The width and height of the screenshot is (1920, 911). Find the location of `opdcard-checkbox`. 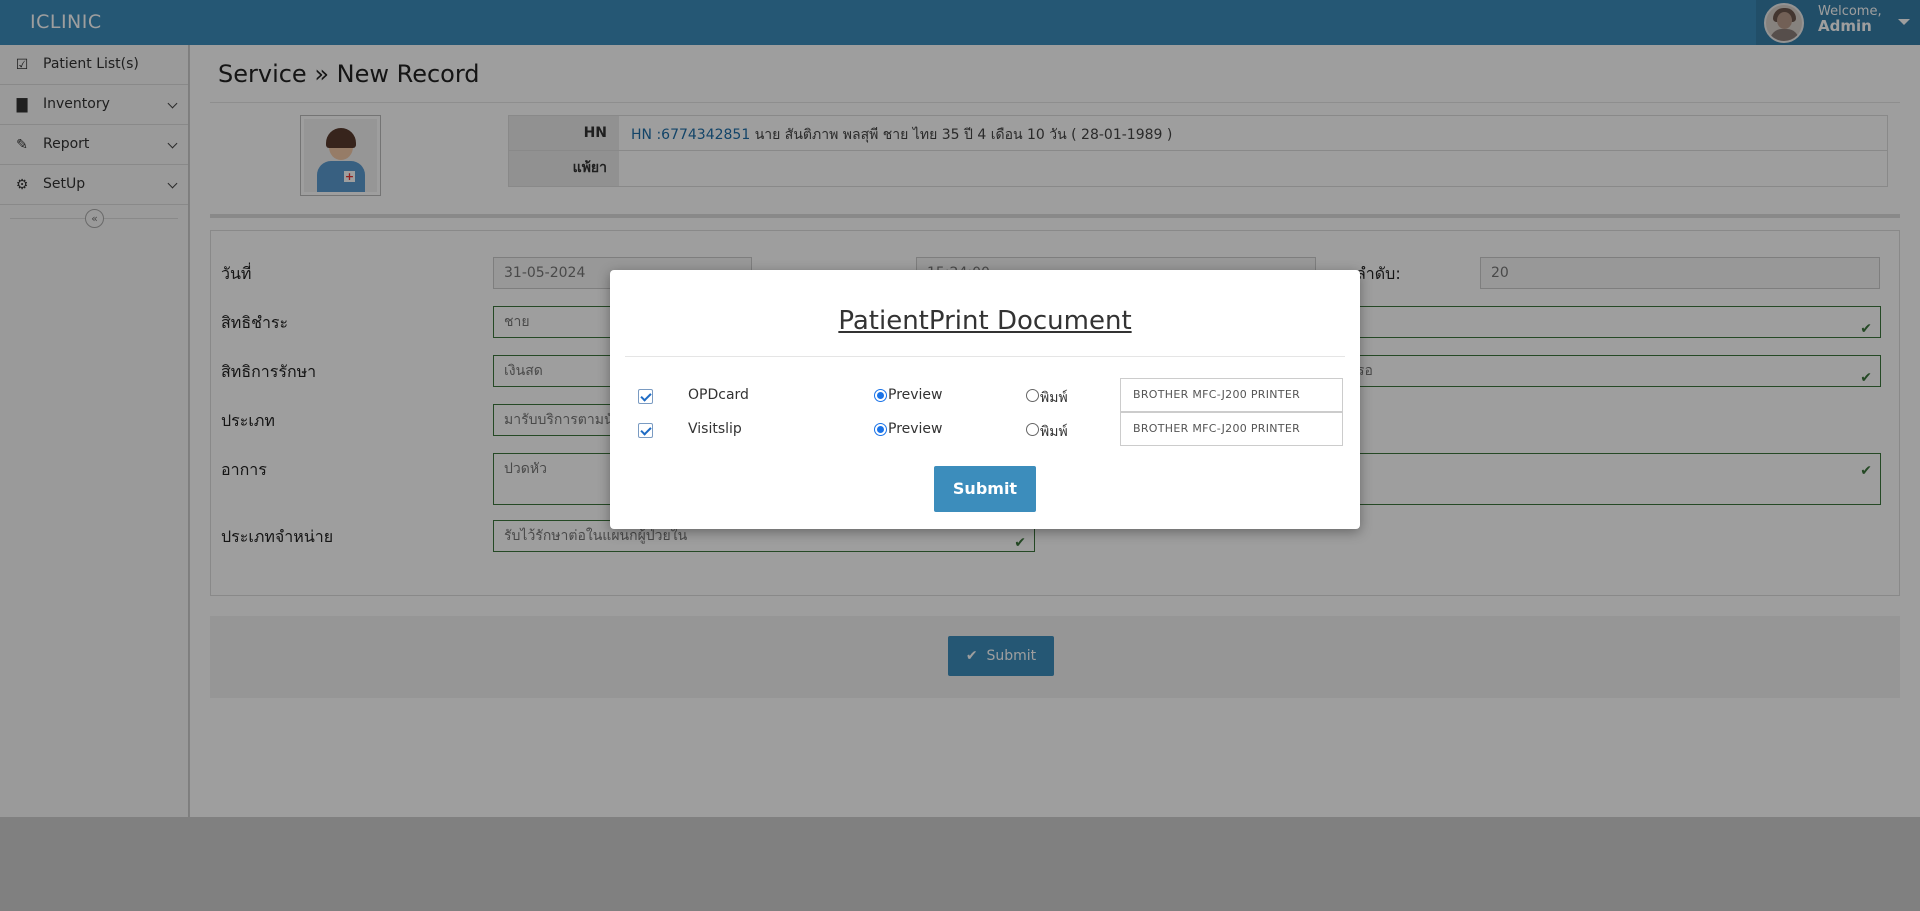

opdcard-checkbox is located at coordinates (645, 396).